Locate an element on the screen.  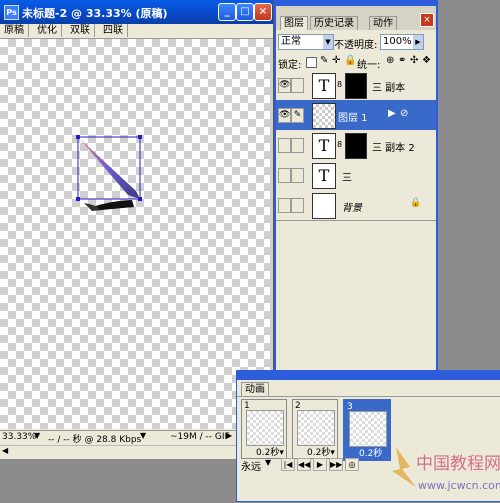
unify-position-icon: ⊕ is located at coordinates (390, 60).